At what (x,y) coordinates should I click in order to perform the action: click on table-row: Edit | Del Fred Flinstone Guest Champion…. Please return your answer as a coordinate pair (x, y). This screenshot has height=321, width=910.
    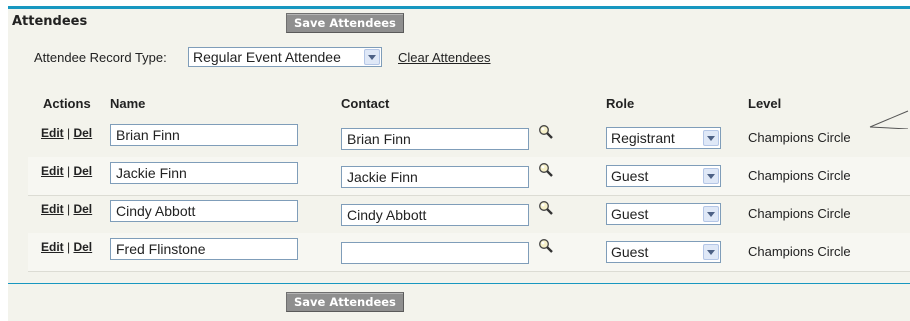
    Looking at the image, I should click on (469, 252).